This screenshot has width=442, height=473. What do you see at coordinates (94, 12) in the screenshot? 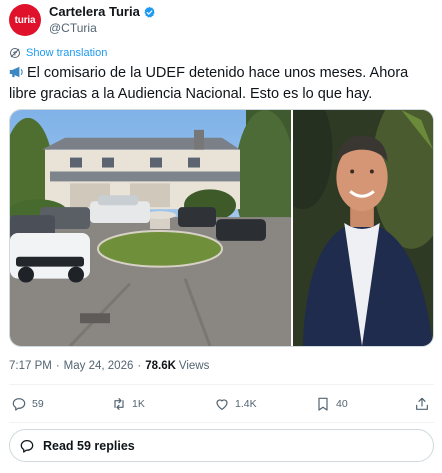
I see `author-display-name: Cartelera Turia` at bounding box center [94, 12].